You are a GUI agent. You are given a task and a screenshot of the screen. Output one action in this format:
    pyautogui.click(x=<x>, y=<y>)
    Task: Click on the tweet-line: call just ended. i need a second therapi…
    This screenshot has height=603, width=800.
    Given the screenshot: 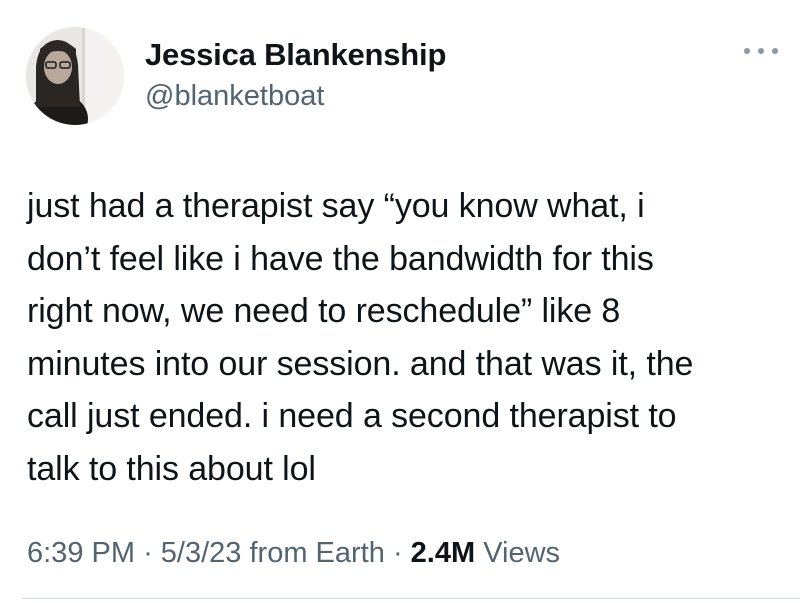 What is the action you would take?
    pyautogui.click(x=352, y=416)
    